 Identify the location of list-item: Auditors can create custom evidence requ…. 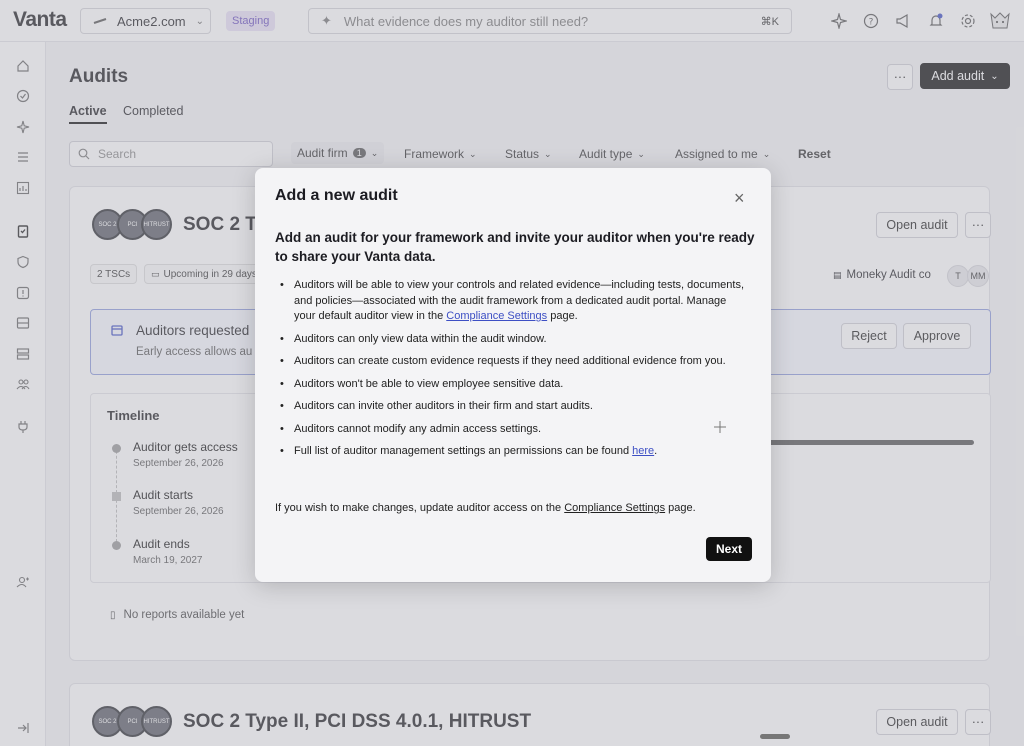
(510, 362).